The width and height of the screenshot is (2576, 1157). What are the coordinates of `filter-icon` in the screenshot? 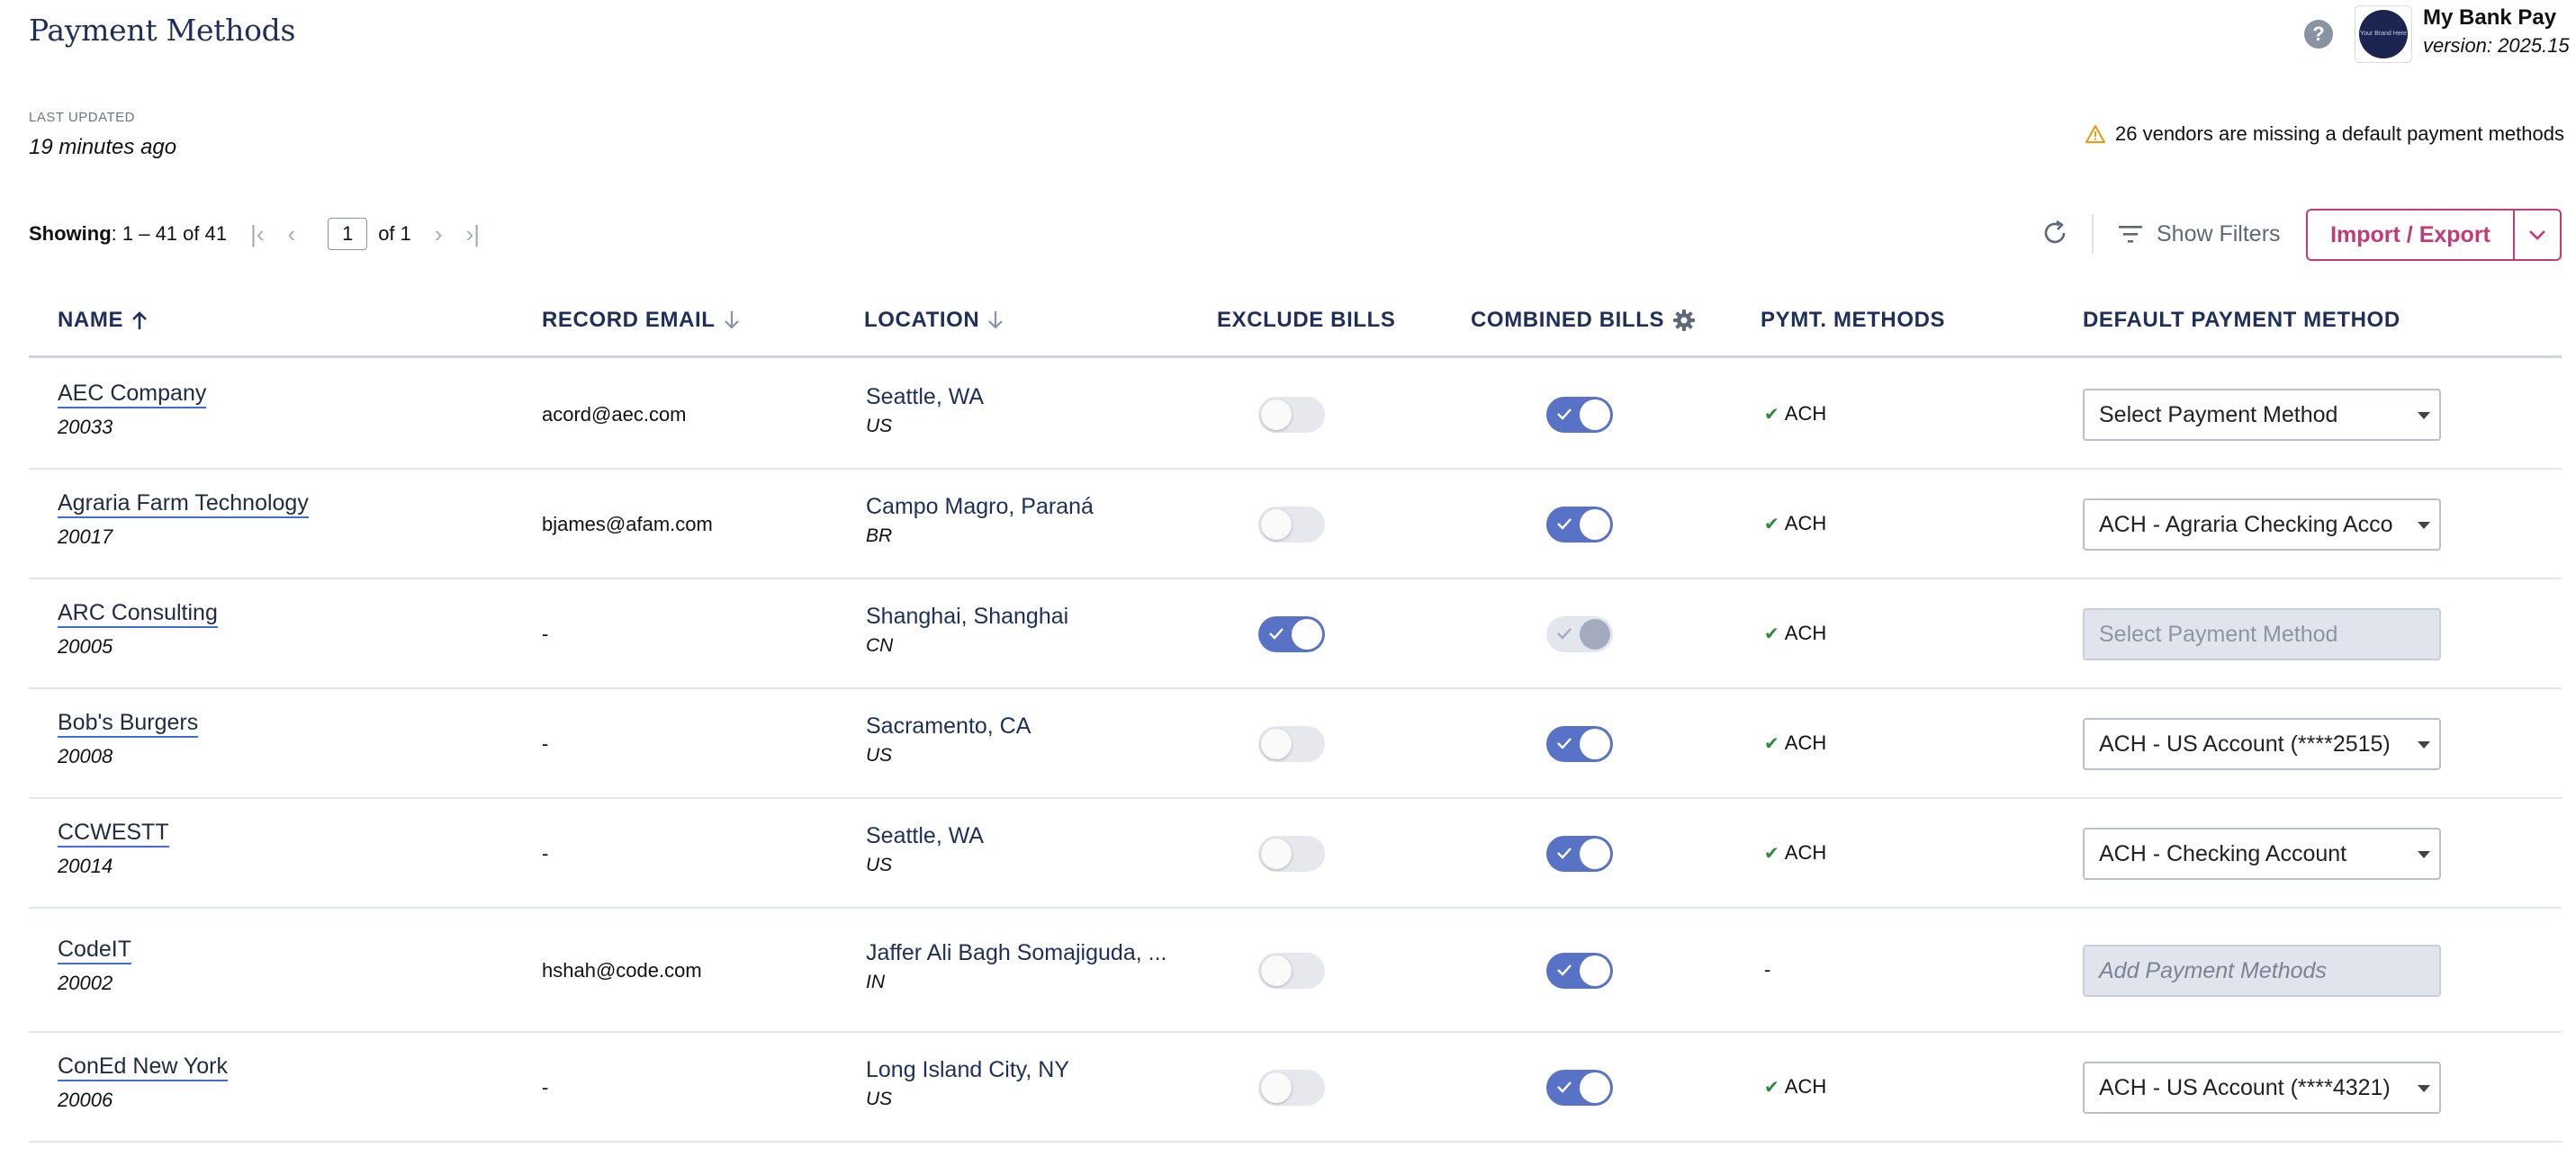 It's located at (2130, 234).